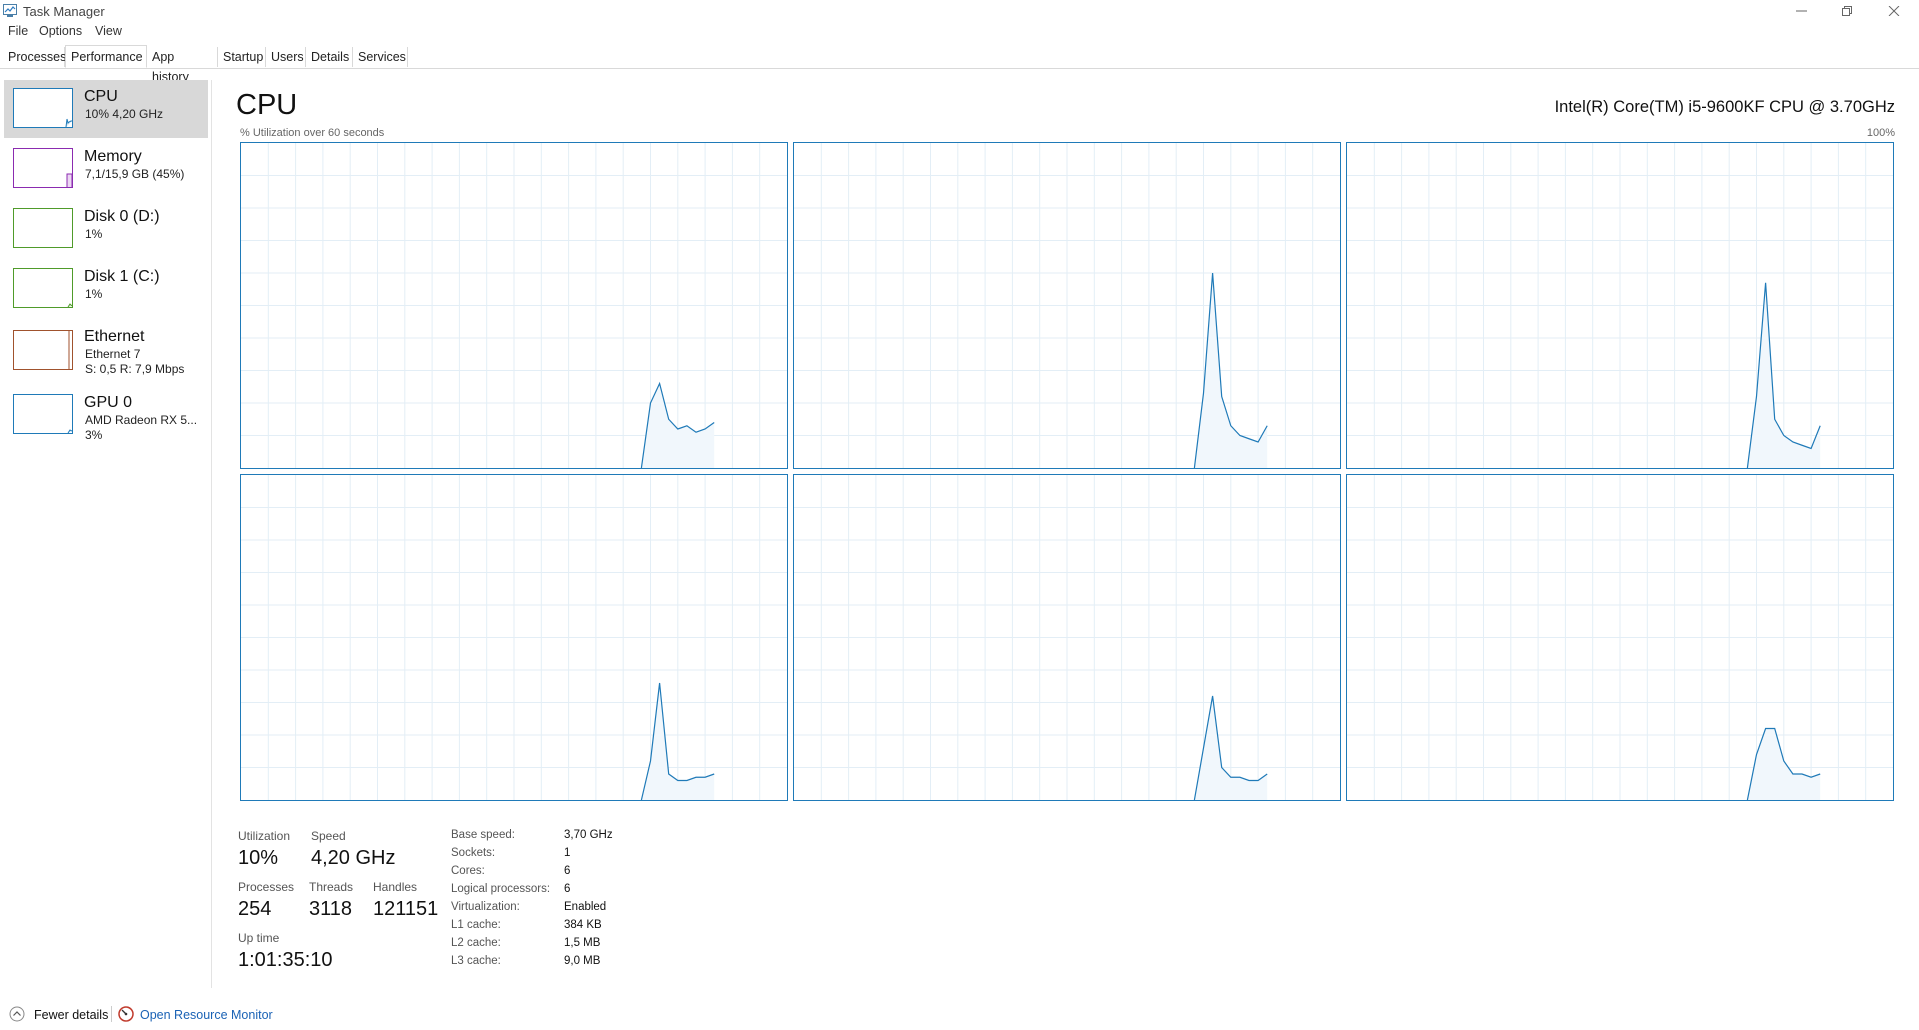 The height and width of the screenshot is (1030, 1919). What do you see at coordinates (43, 414) in the screenshot?
I see `gpu-thumbnail` at bounding box center [43, 414].